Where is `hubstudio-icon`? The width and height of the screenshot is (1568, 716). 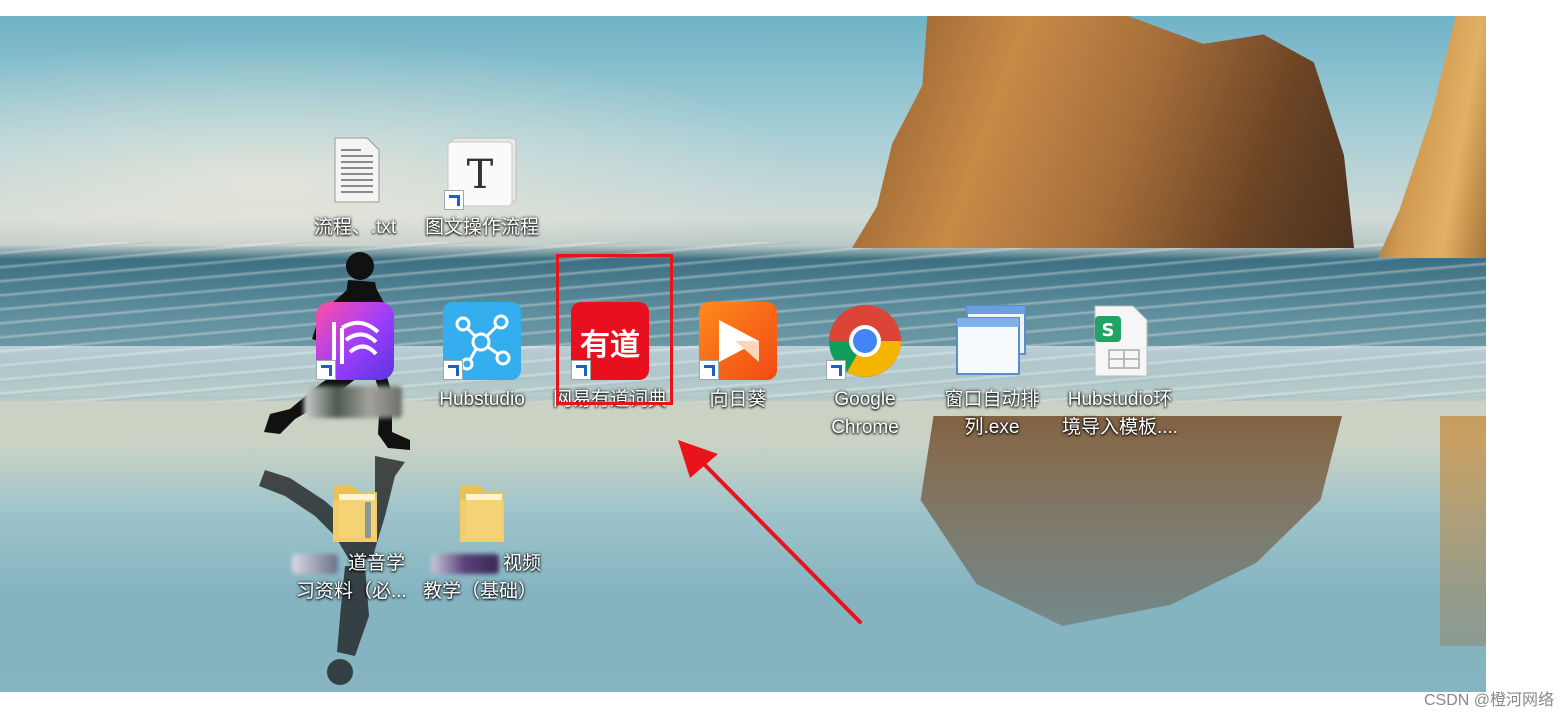
hubstudio-icon is located at coordinates (482, 341).